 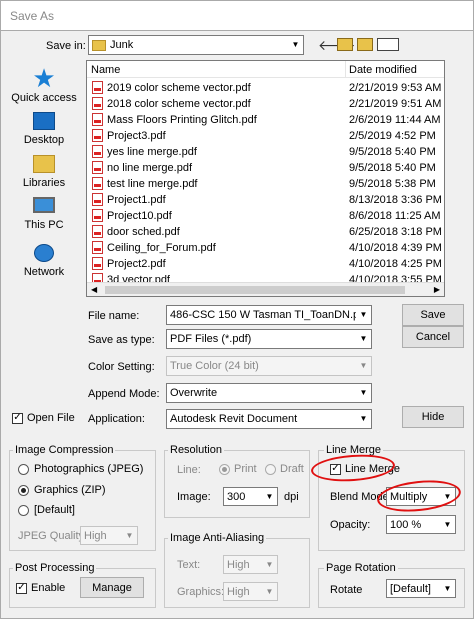 What do you see at coordinates (237, 484) in the screenshot?
I see `resolution-group` at bounding box center [237, 484].